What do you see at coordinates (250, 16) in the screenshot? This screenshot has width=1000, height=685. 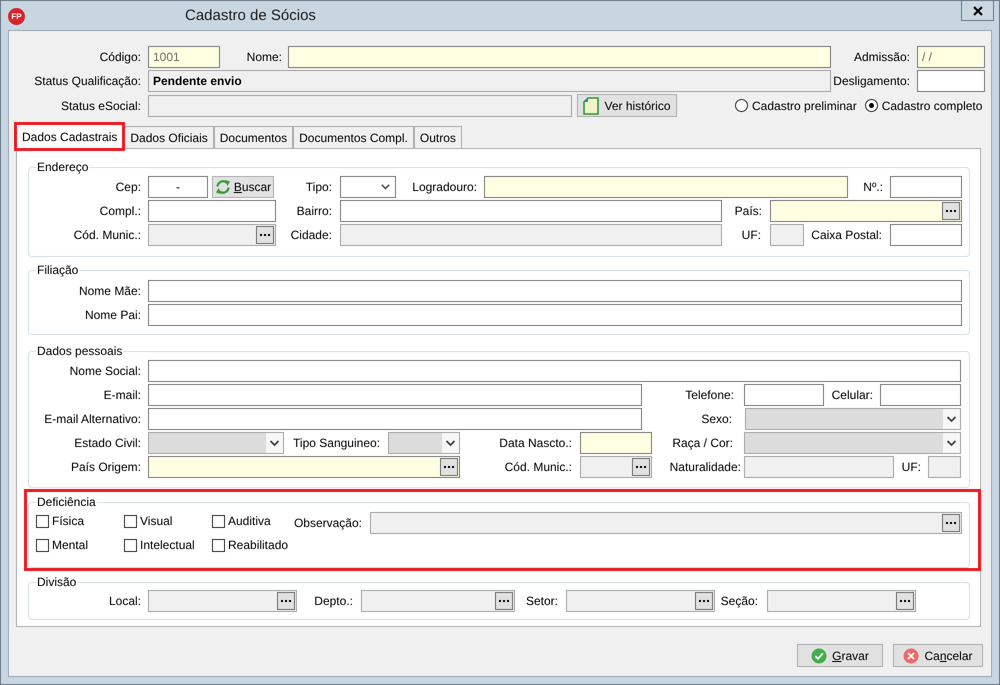 I see `window-title: Cadastro de Sócios` at bounding box center [250, 16].